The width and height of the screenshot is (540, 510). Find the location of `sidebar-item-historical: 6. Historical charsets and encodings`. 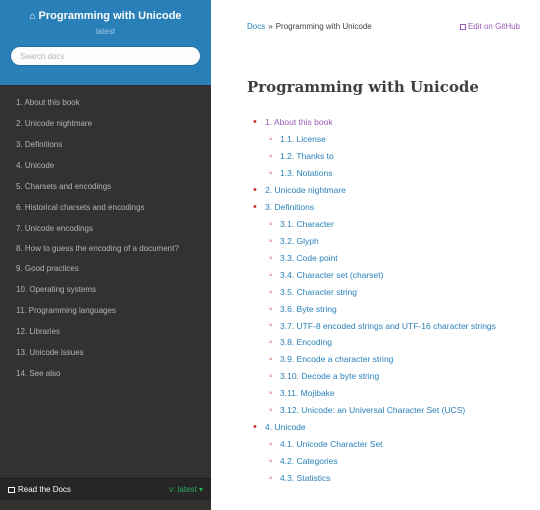

sidebar-item-historical: 6. Historical charsets and encodings is located at coordinates (105, 207).